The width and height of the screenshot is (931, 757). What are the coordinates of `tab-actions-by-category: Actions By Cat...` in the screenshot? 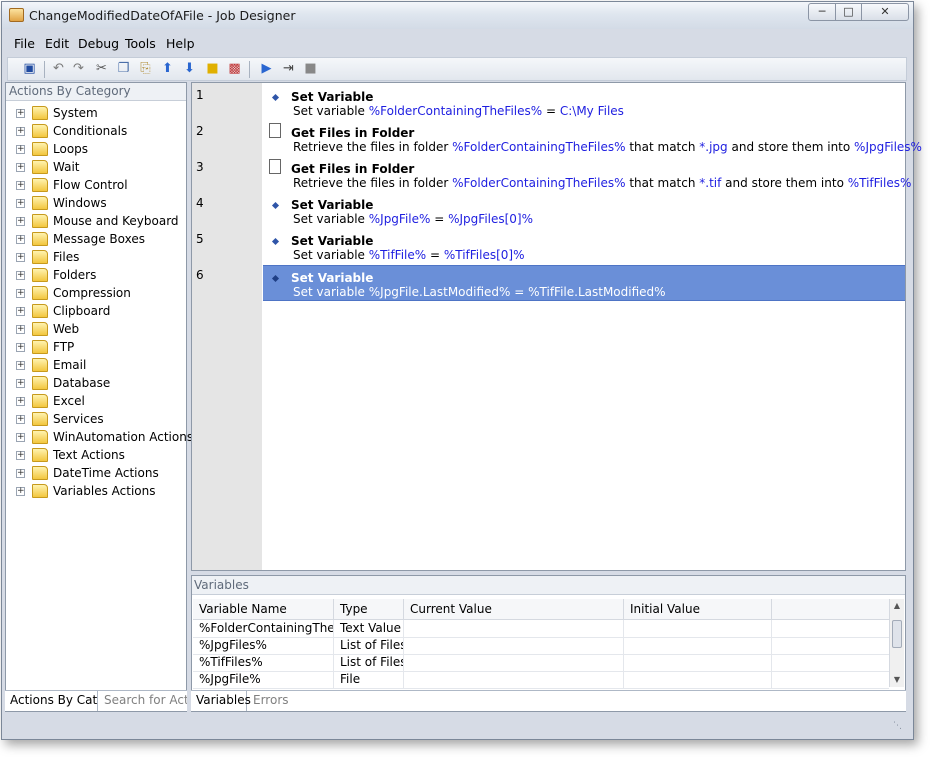 It's located at (51, 701).